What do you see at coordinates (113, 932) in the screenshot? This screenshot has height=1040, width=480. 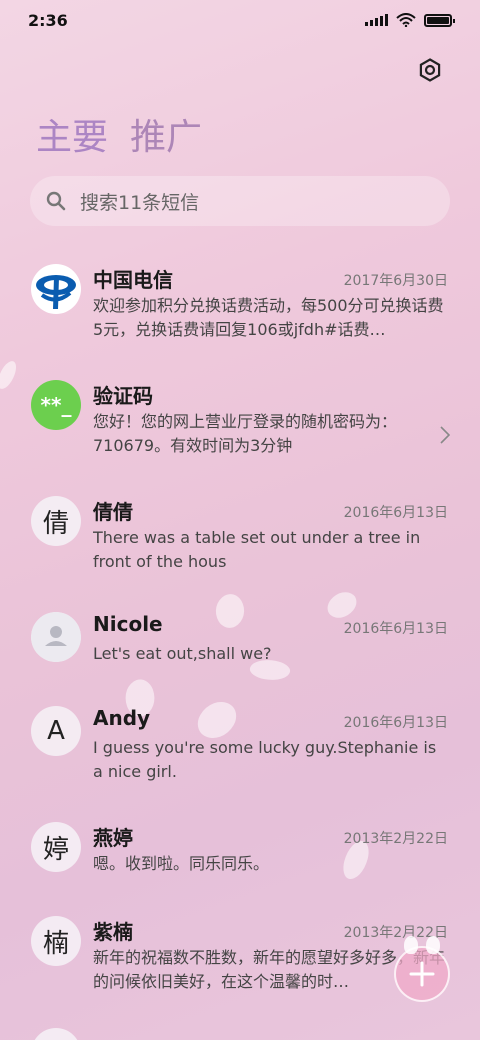 I see `conversation-name: 紫楠` at bounding box center [113, 932].